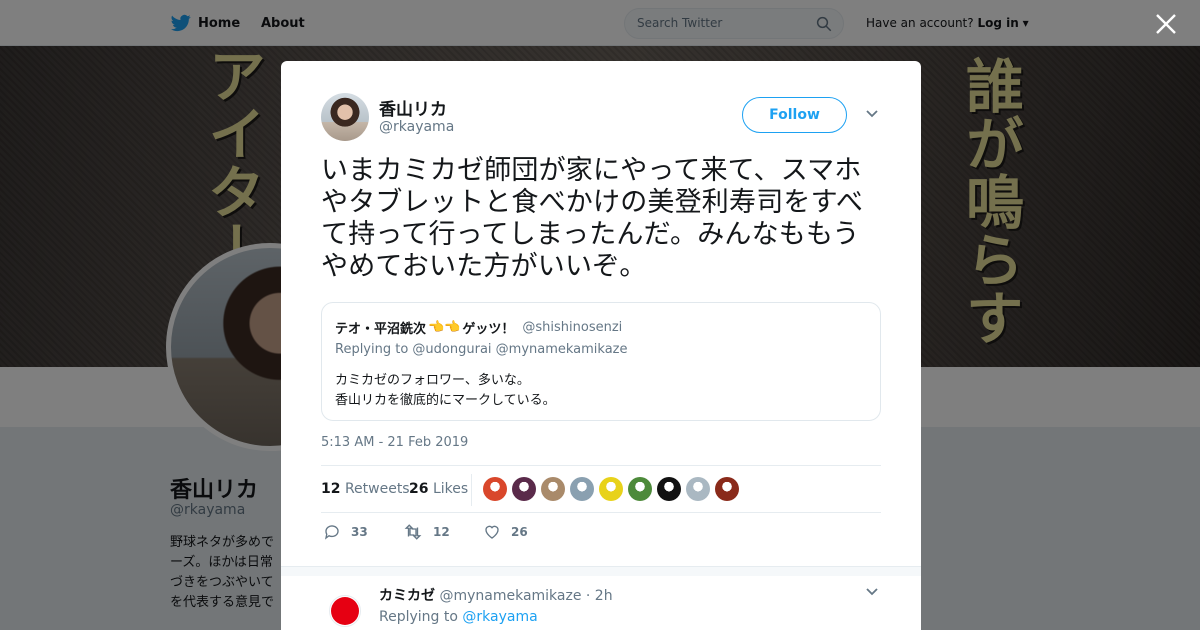 The height and width of the screenshot is (630, 1200). What do you see at coordinates (418, 617) in the screenshot?
I see `reply-replying-prefix: Replying to` at bounding box center [418, 617].